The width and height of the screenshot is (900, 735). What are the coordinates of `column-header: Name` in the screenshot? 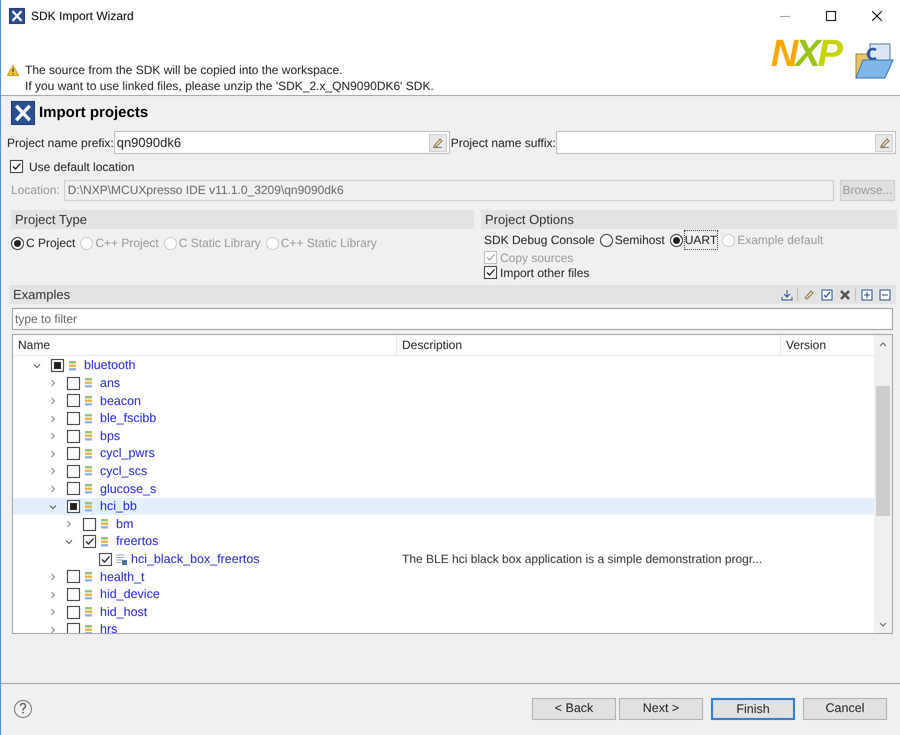 It's located at (205, 345).